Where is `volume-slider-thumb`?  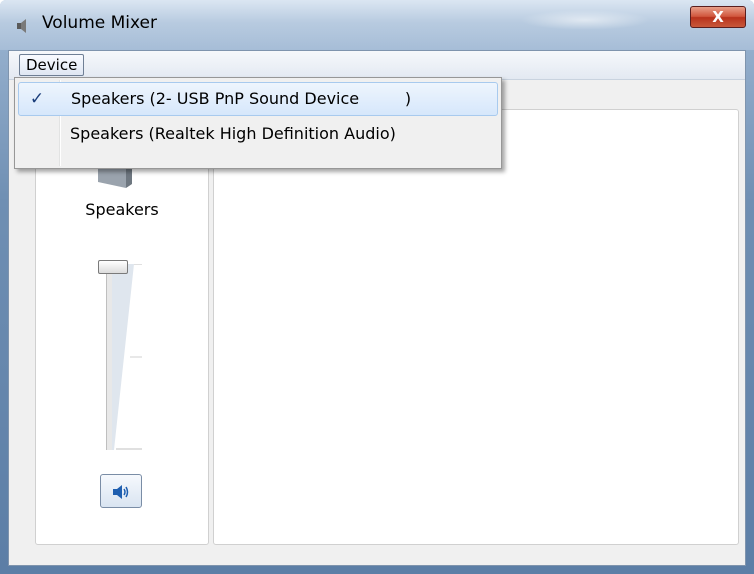 volume-slider-thumb is located at coordinates (113, 267).